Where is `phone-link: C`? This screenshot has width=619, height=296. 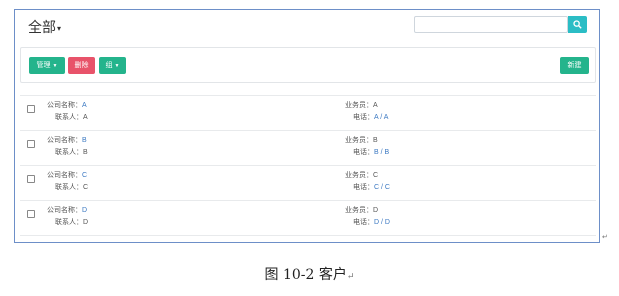
phone-link: C is located at coordinates (387, 187).